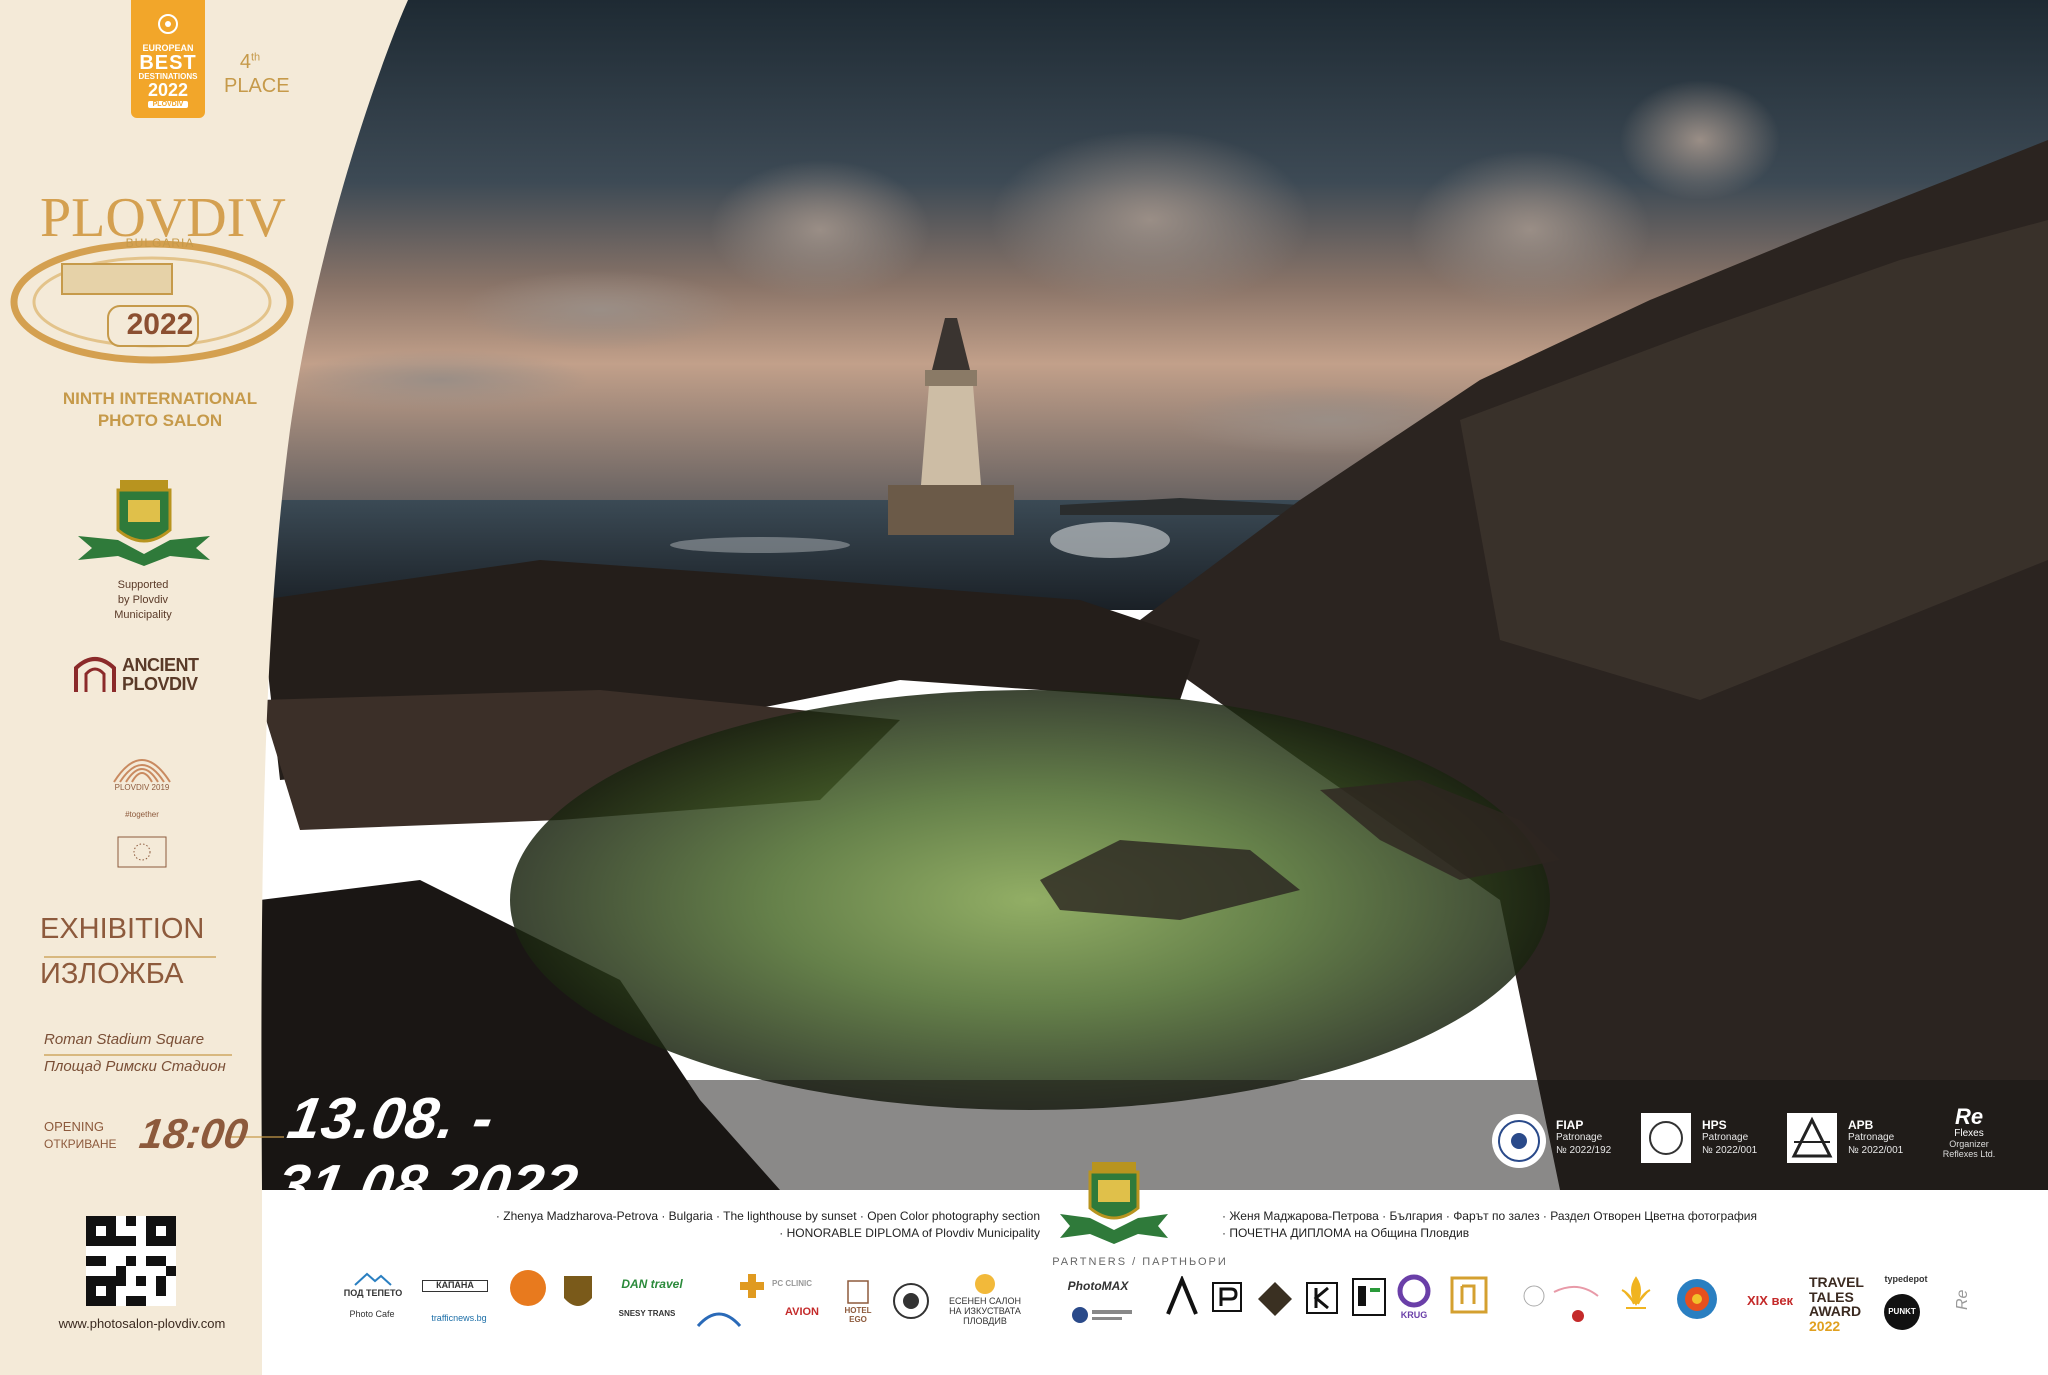 The height and width of the screenshot is (1375, 2048). Describe the element at coordinates (528, 1288) in the screenshot. I see `tko-logo-icon` at that location.